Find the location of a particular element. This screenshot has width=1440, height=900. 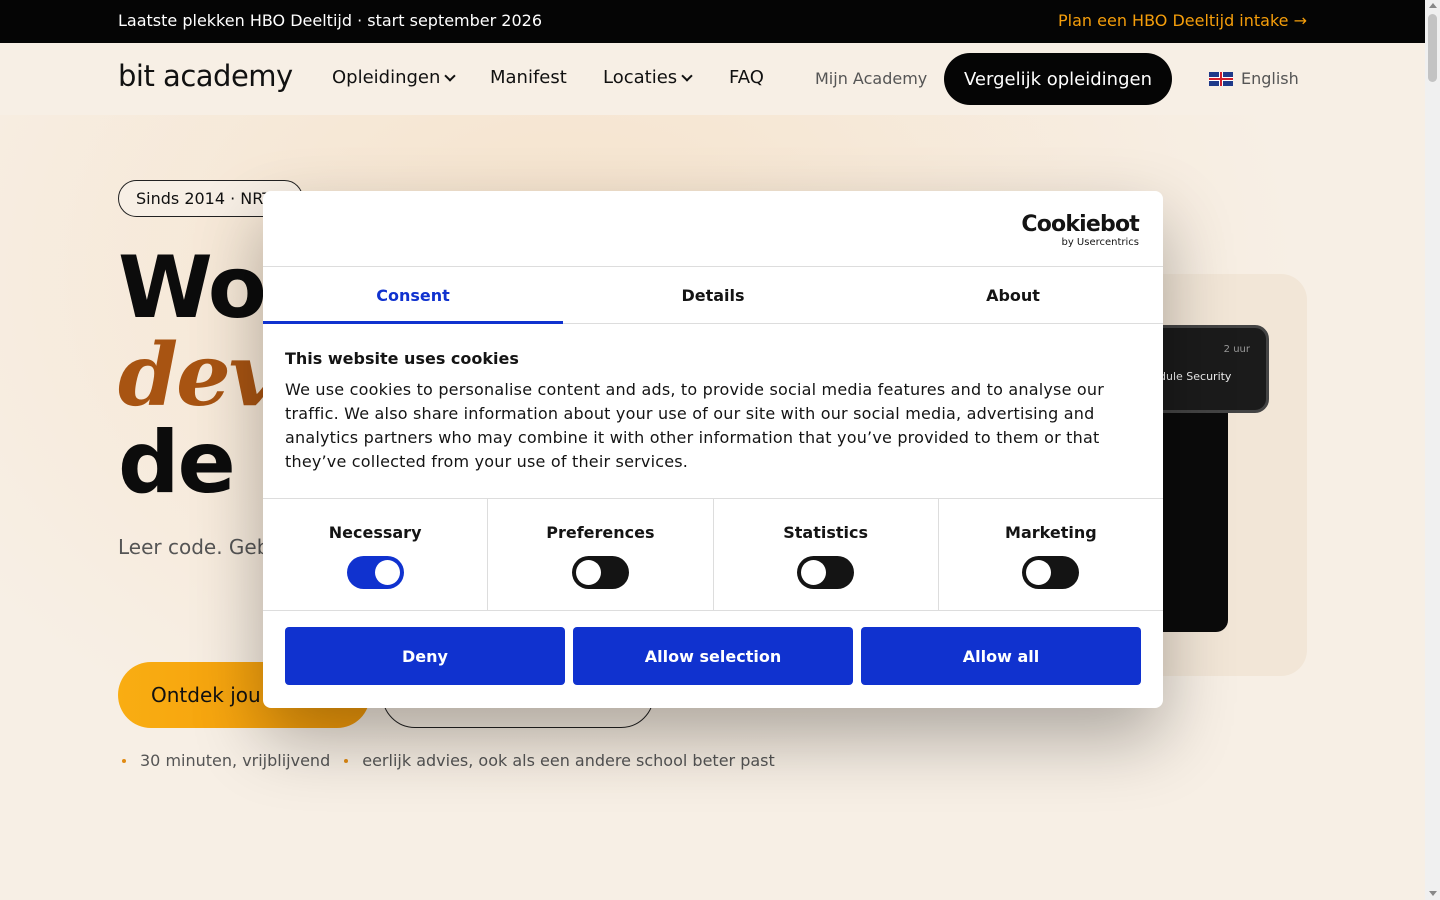

cookiebot-brand-sub: by Usercentrics is located at coordinates (1100, 242).